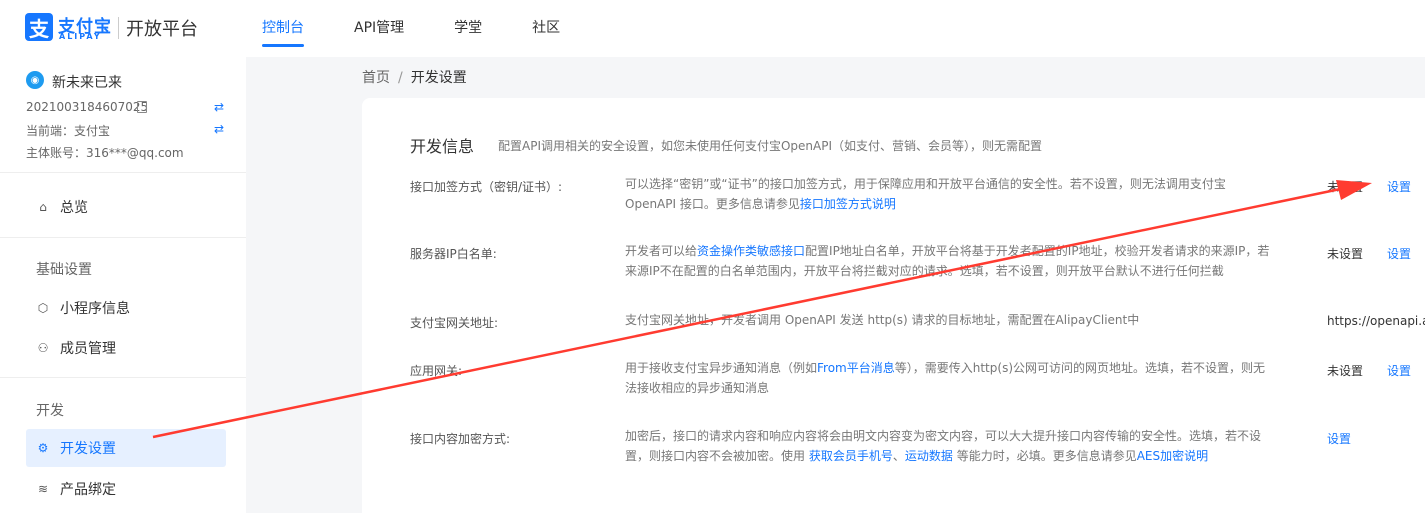 This screenshot has height=513, width=1425. I want to click on nav-community: 社区, so click(546, 32).